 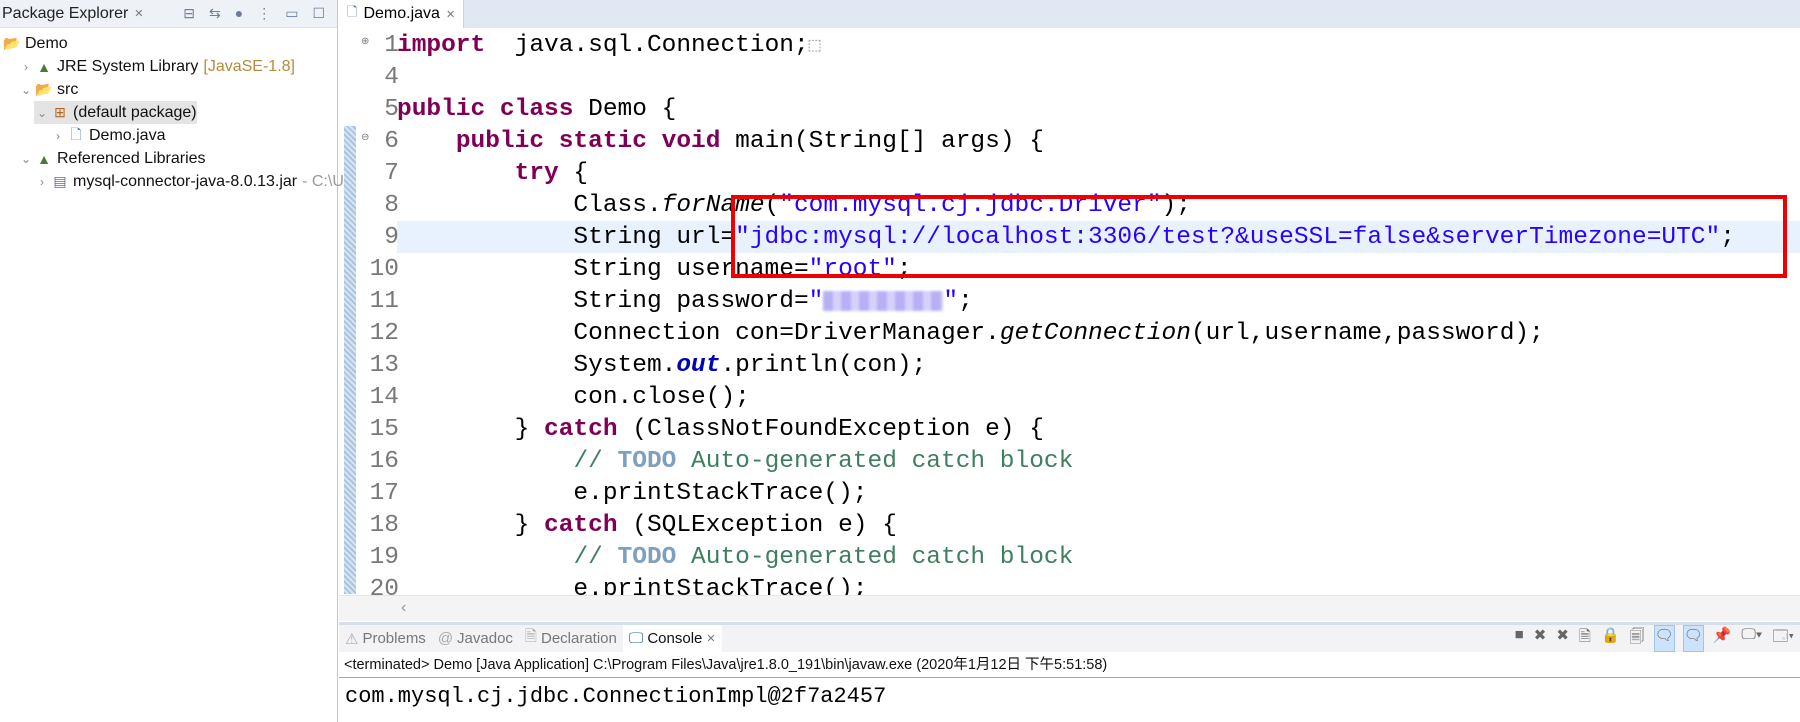 What do you see at coordinates (384, 397) in the screenshot?
I see `line-number: 14` at bounding box center [384, 397].